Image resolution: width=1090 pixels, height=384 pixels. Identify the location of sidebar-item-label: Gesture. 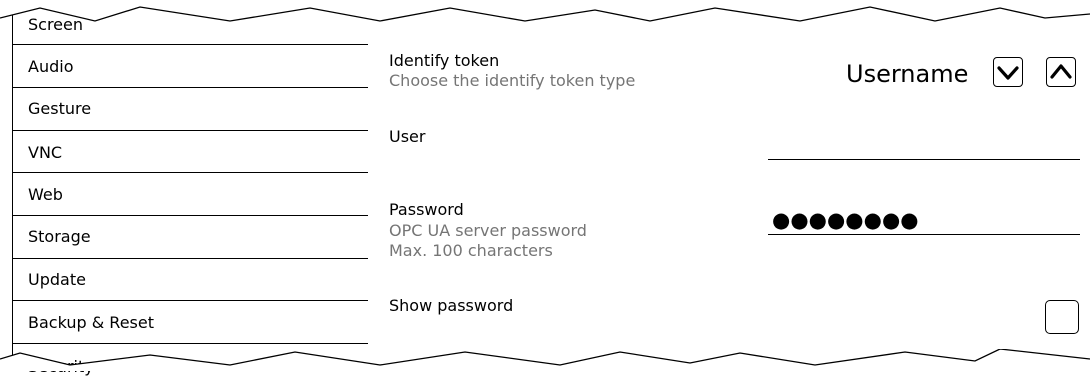
(60, 108).